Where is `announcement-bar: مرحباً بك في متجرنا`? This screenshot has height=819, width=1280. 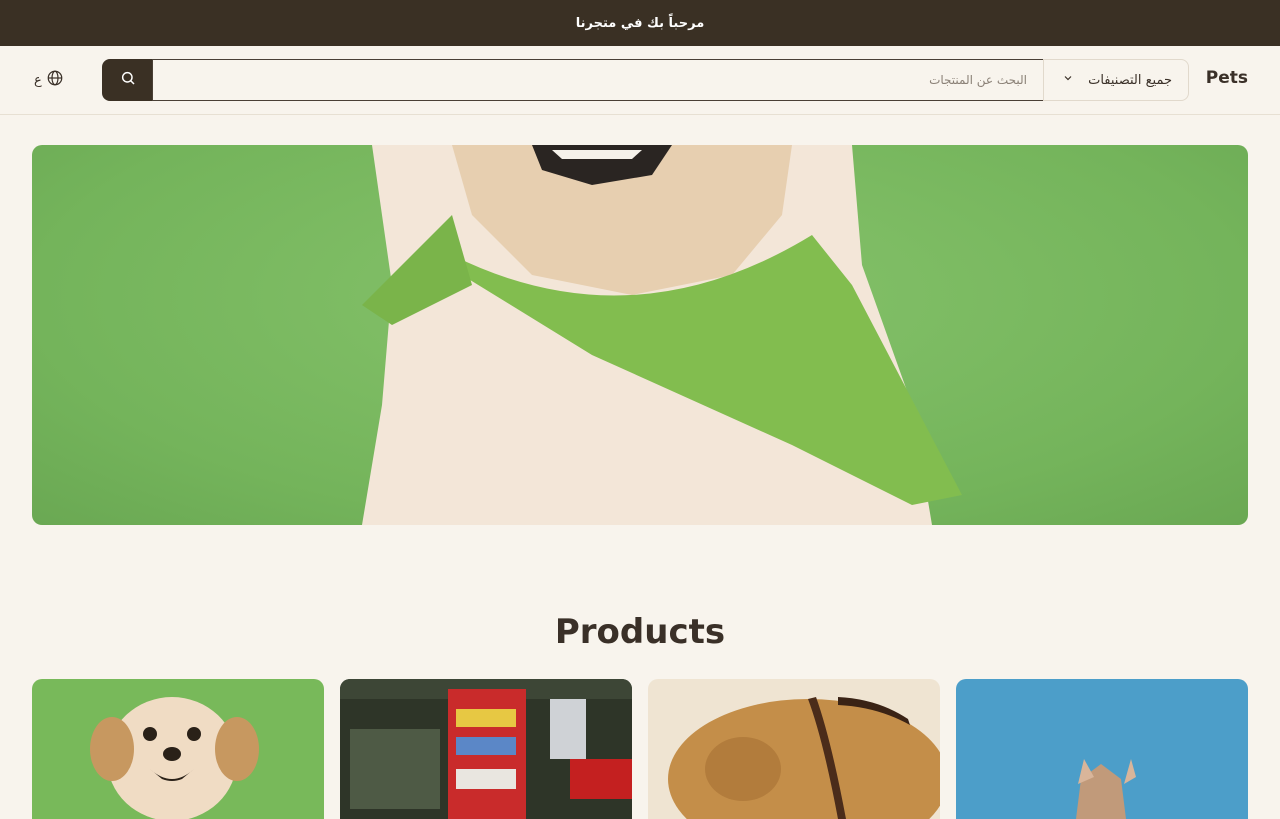 announcement-bar: مرحباً بك في متجرنا is located at coordinates (640, 23).